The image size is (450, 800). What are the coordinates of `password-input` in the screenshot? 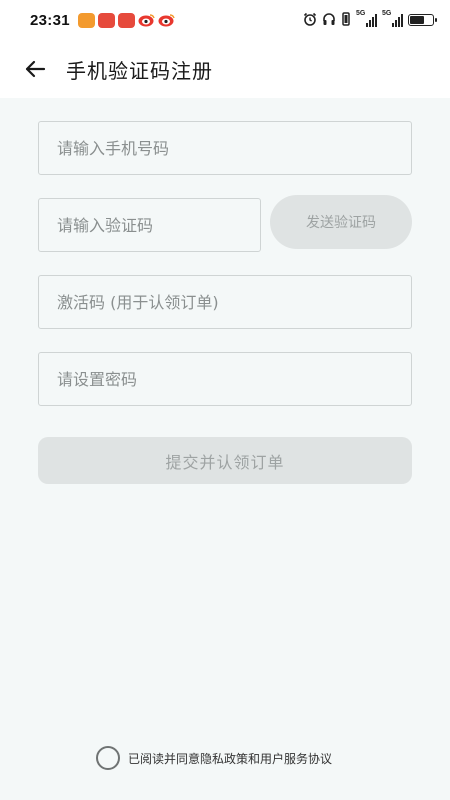 It's located at (234, 379).